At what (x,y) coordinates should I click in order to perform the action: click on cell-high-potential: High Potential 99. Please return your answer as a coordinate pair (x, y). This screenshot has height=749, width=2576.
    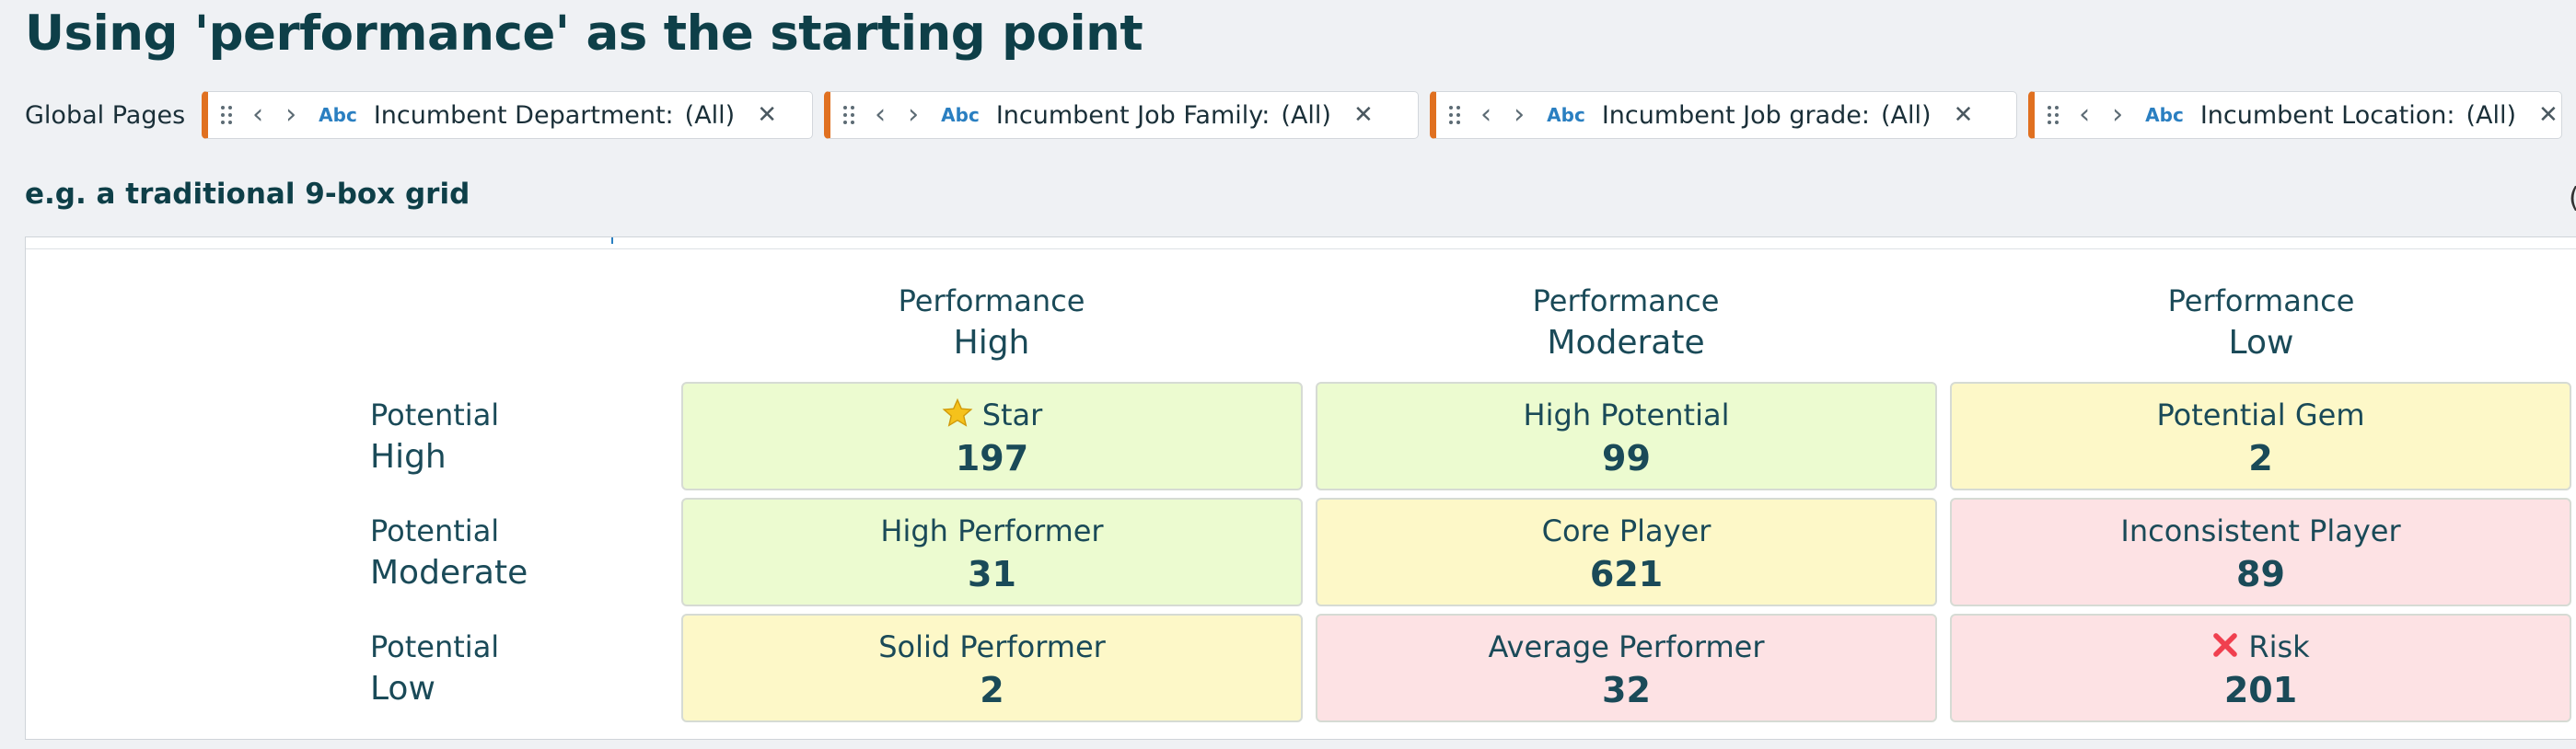
    Looking at the image, I should click on (1626, 436).